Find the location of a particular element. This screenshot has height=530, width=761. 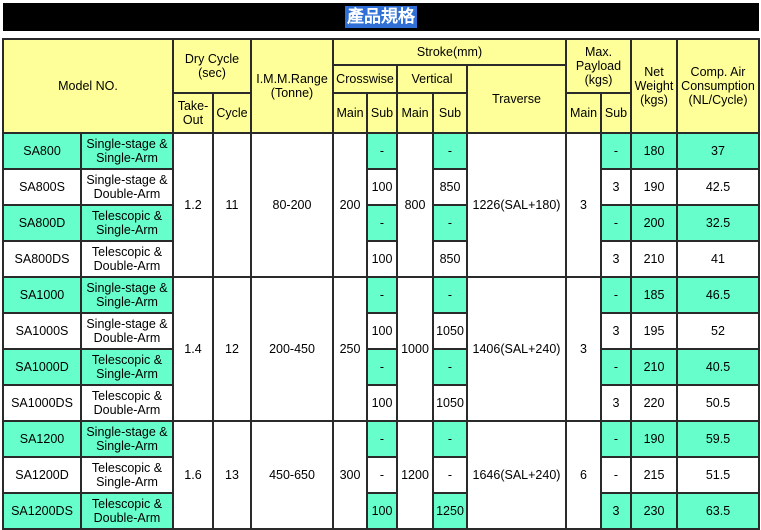

vertical-main-cell: 1000 is located at coordinates (415, 349).